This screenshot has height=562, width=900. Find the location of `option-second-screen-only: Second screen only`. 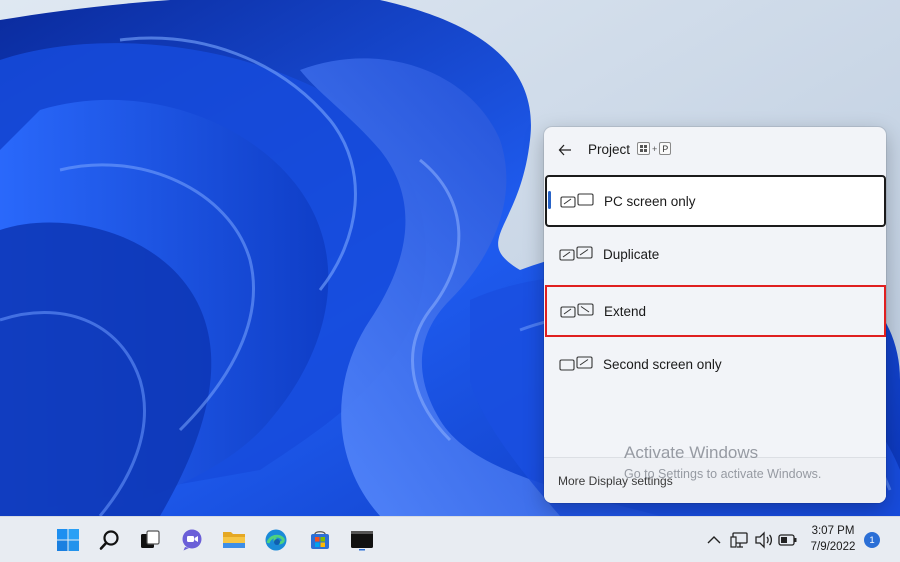

option-second-screen-only: Second screen only is located at coordinates (715, 366).